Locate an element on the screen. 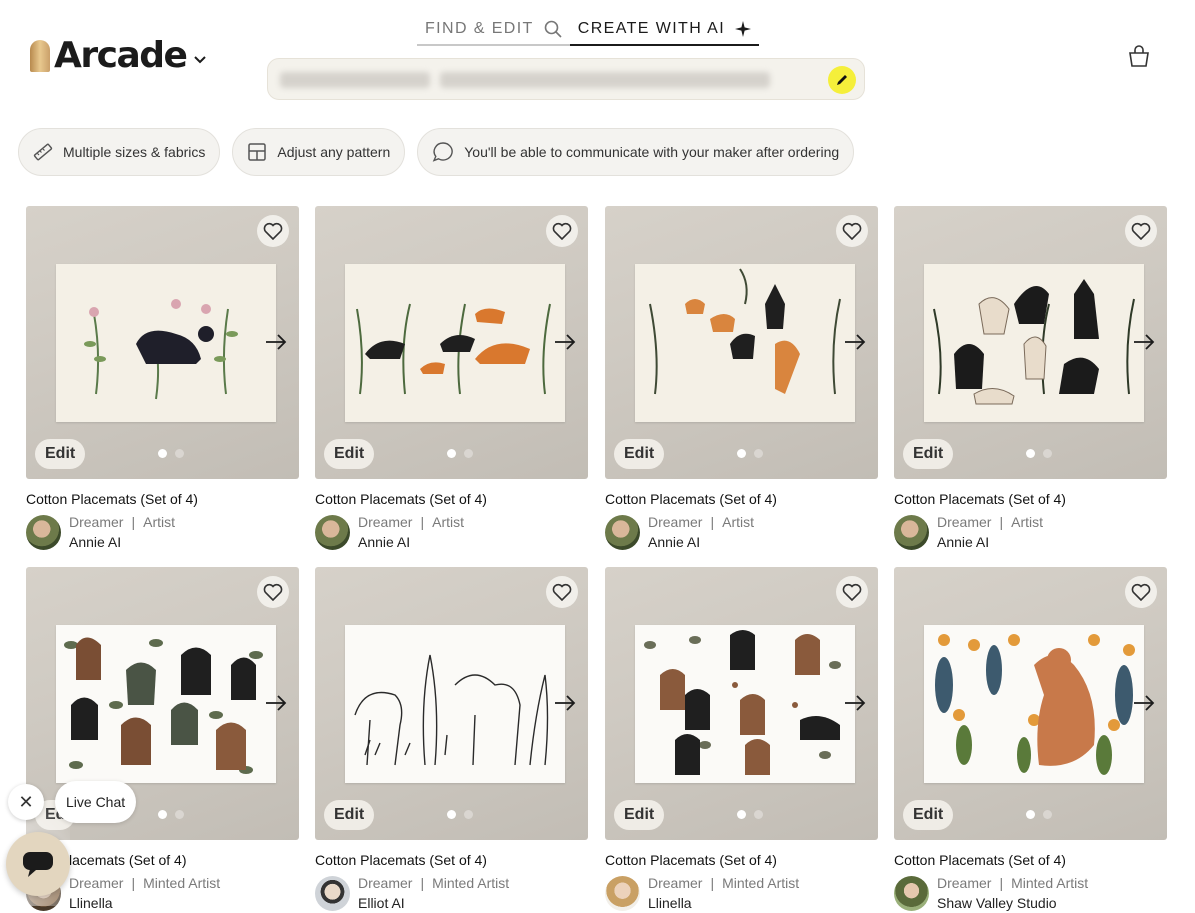 This screenshot has width=1195, height=913. heart-icon is located at coordinates (273, 231).